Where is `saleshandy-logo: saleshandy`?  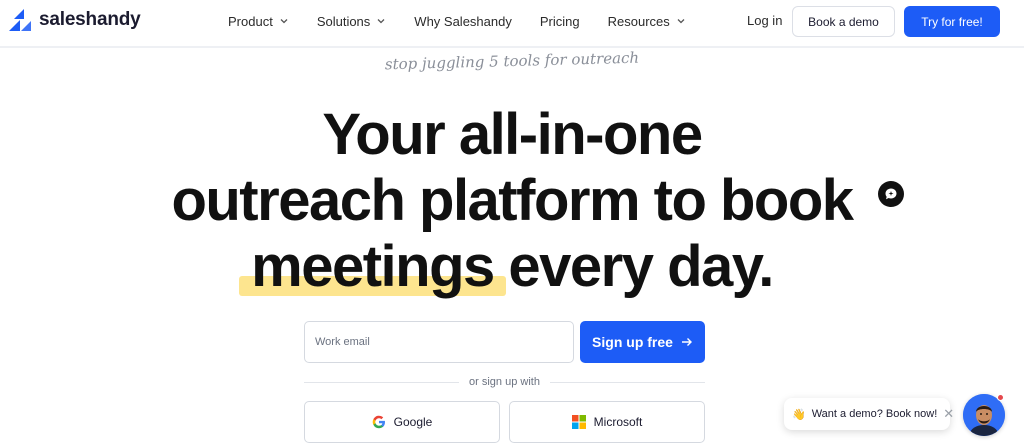 saleshandy-logo: saleshandy is located at coordinates (75, 20).